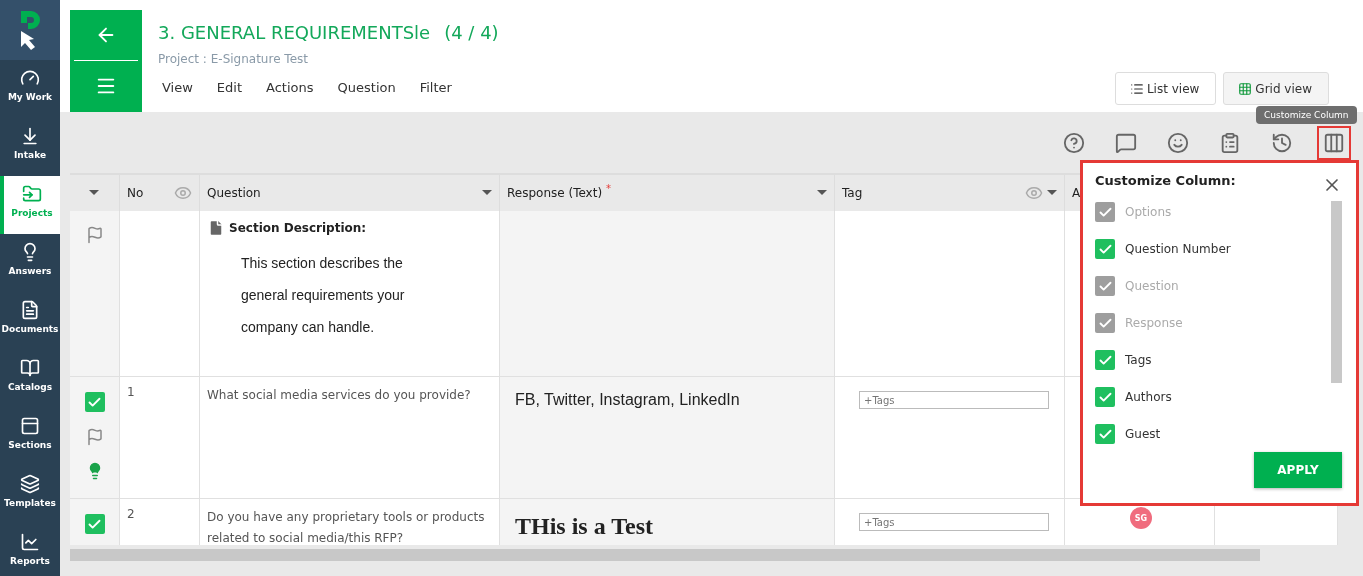  What do you see at coordinates (131, 514) in the screenshot?
I see `question-number: 2` at bounding box center [131, 514].